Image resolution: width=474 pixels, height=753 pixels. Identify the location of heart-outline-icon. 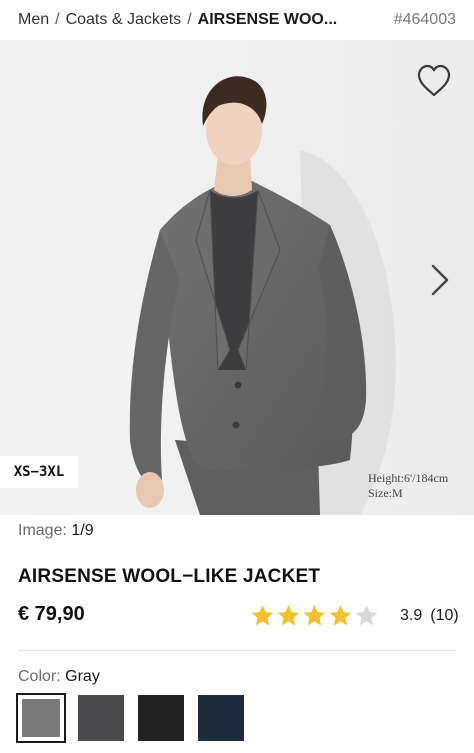
(434, 80).